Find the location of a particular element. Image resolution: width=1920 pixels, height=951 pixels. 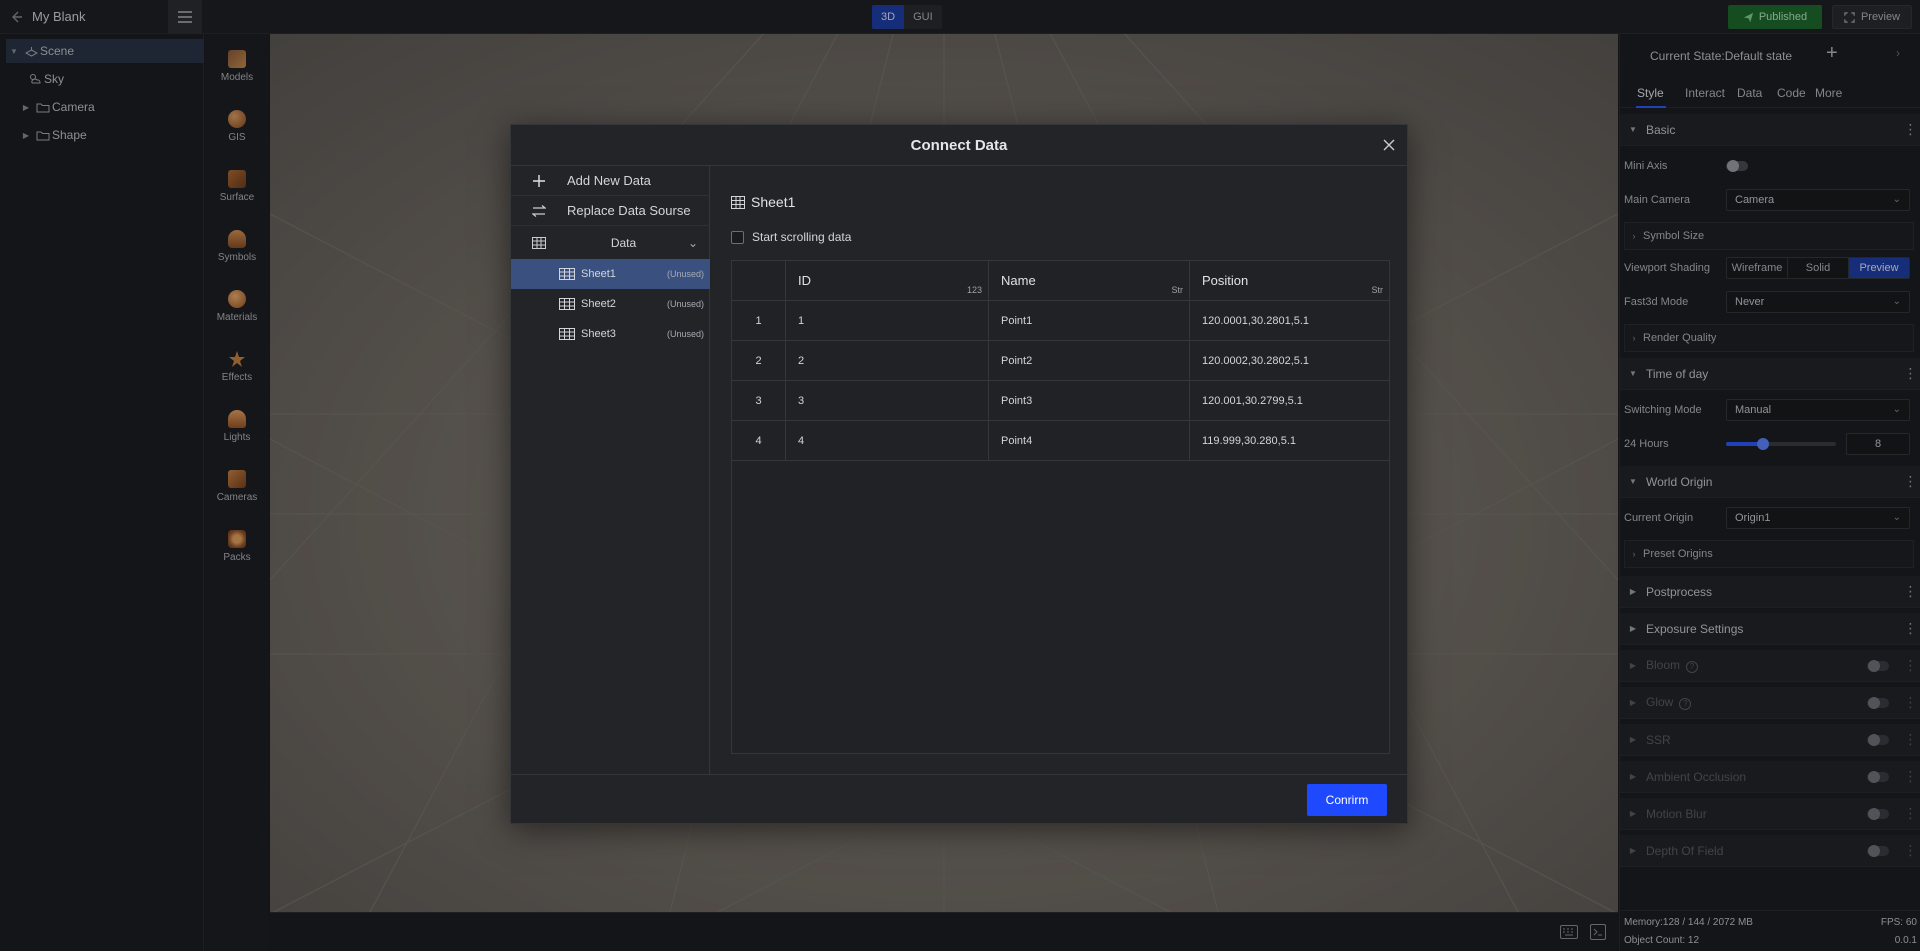

cell-id: 3 is located at coordinates (887, 401).